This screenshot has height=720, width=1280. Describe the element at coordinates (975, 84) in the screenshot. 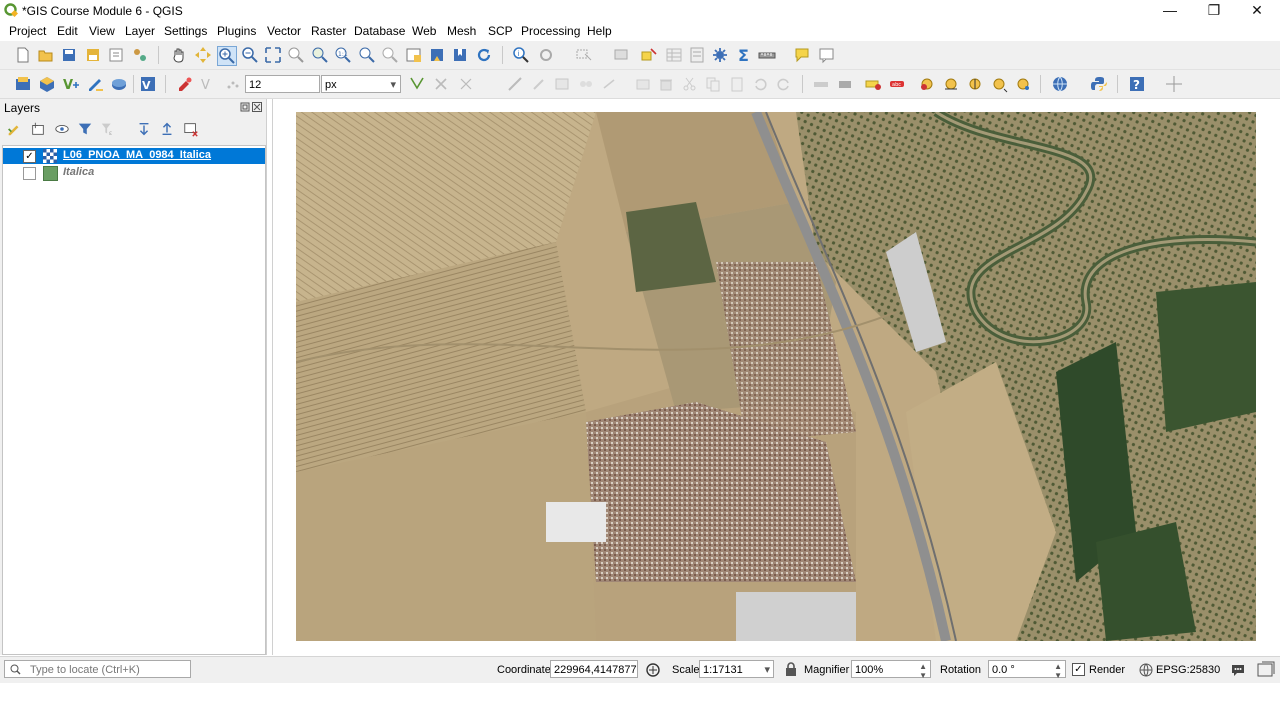

I see `scp-preview-icon` at that location.